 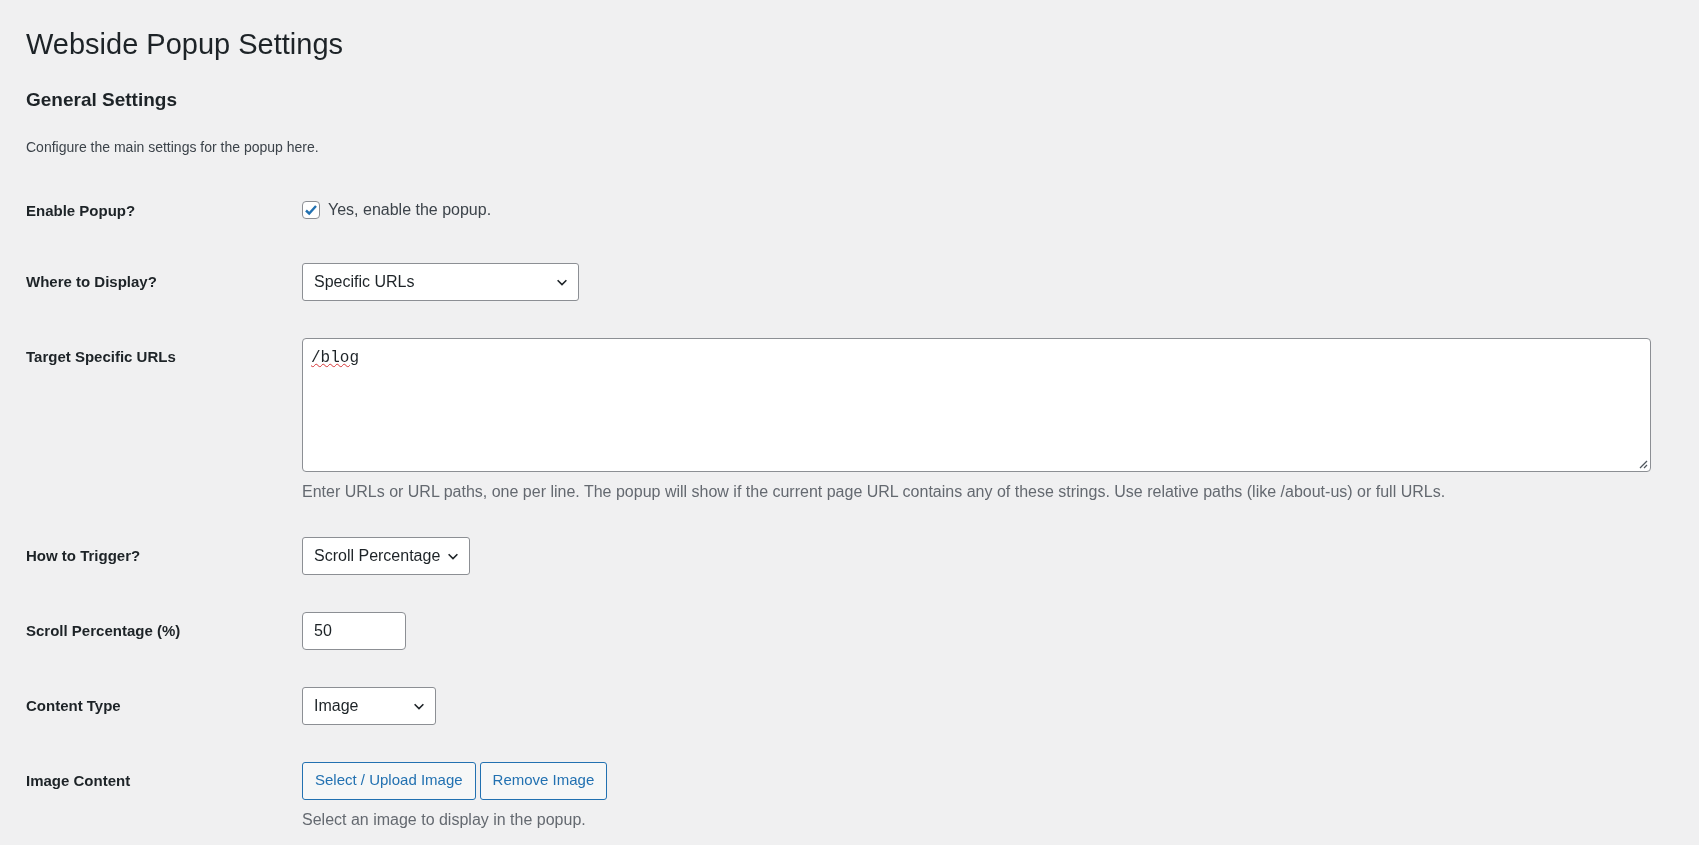 What do you see at coordinates (173, 147) in the screenshot?
I see `section-description: Configure the main settings for the popup here.` at bounding box center [173, 147].